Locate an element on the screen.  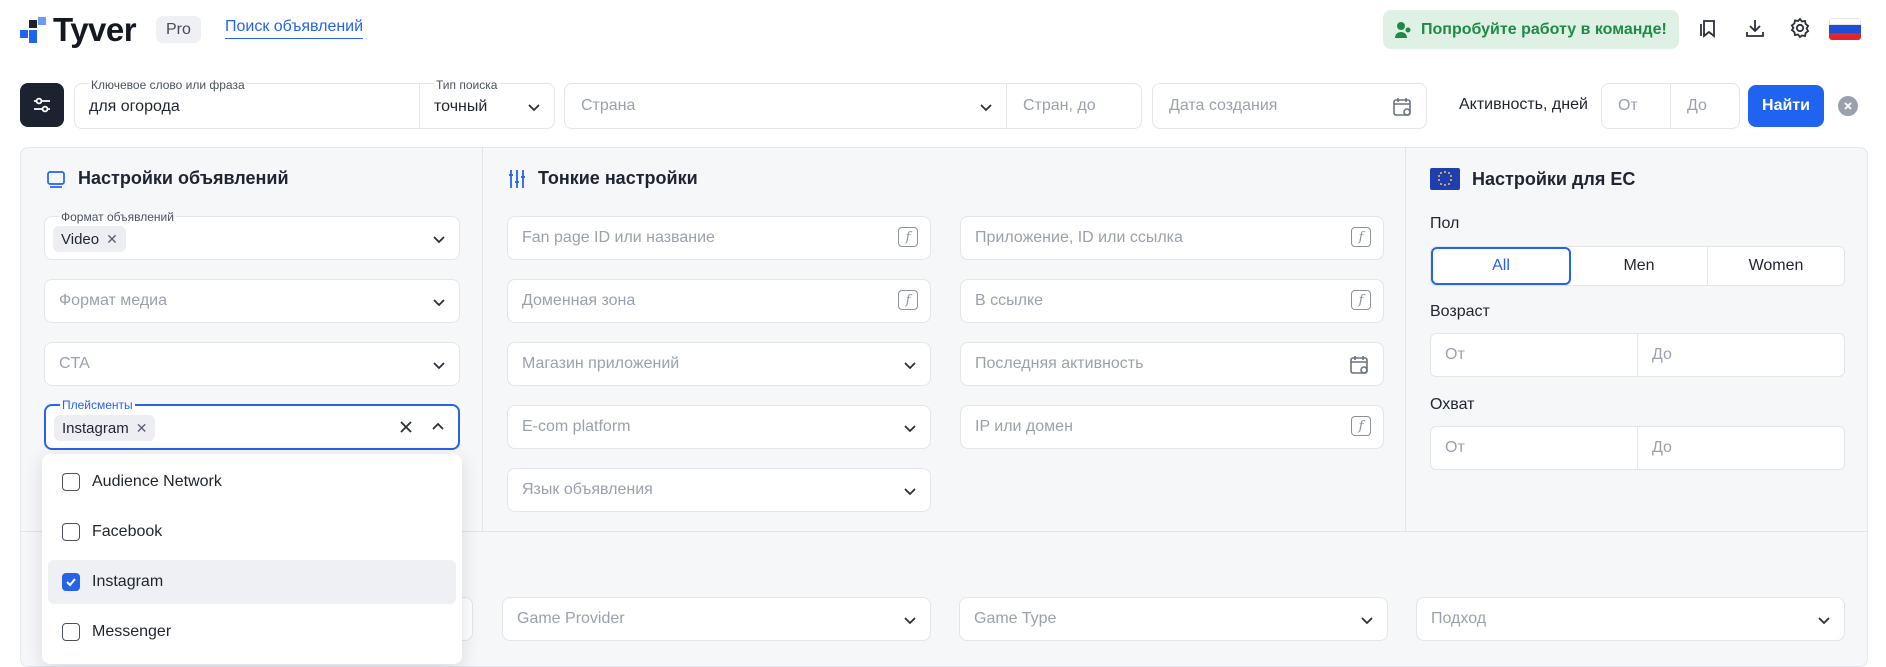
try-team-label: Попробуйте работу в команде! is located at coordinates (1544, 29).